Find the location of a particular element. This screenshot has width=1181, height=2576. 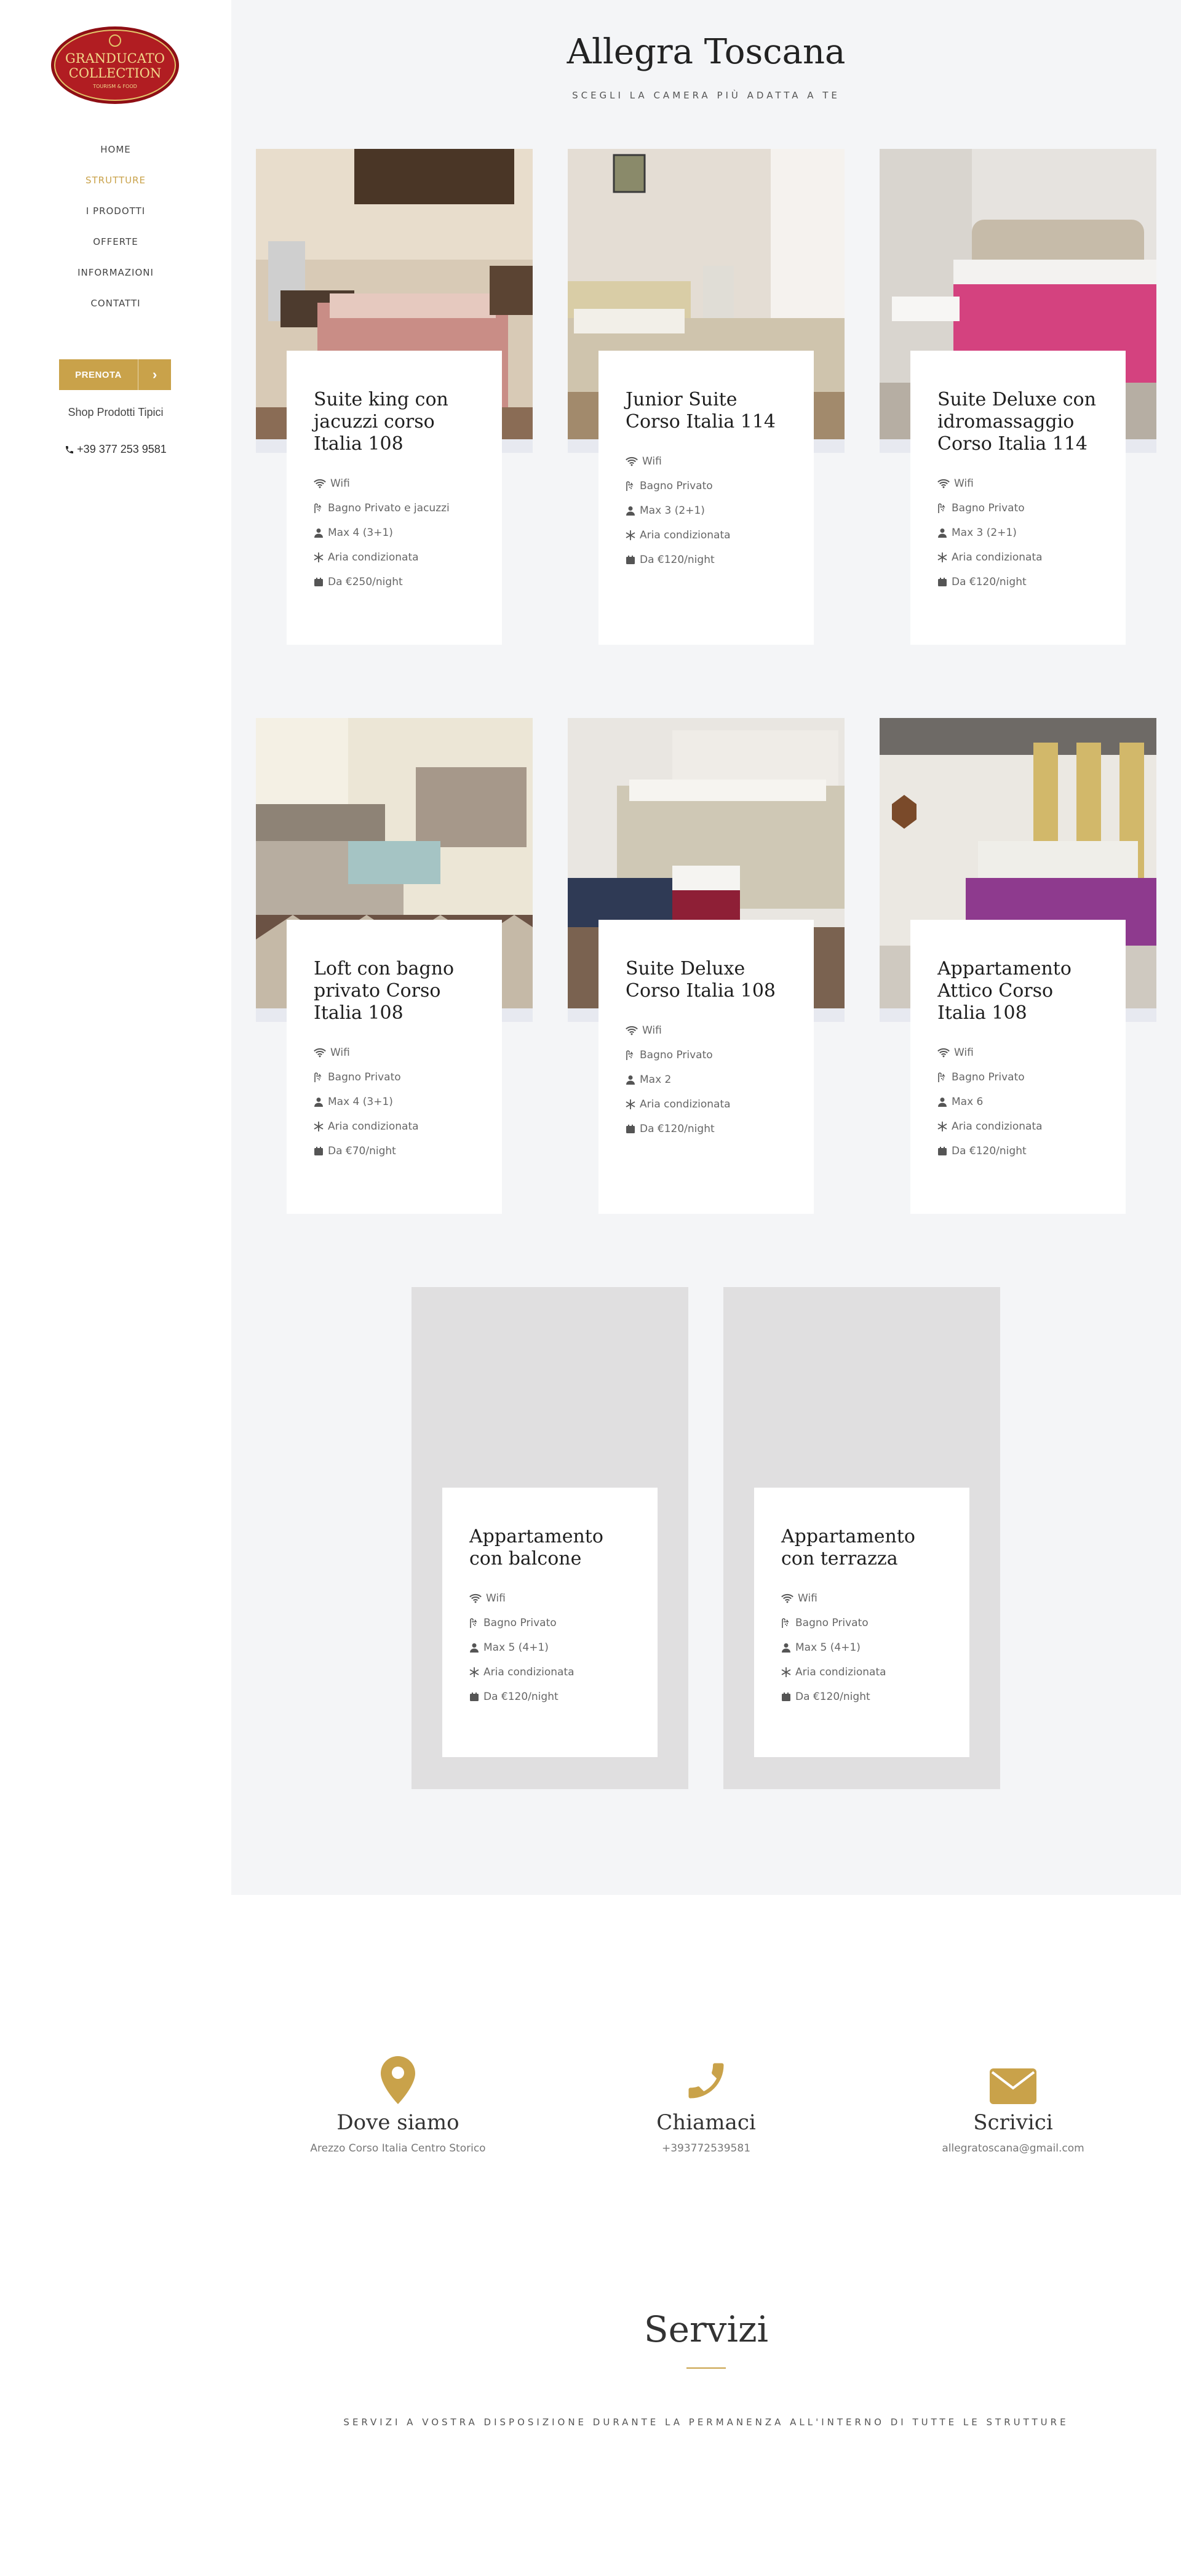

chevron-right-icon: › is located at coordinates (154, 374).